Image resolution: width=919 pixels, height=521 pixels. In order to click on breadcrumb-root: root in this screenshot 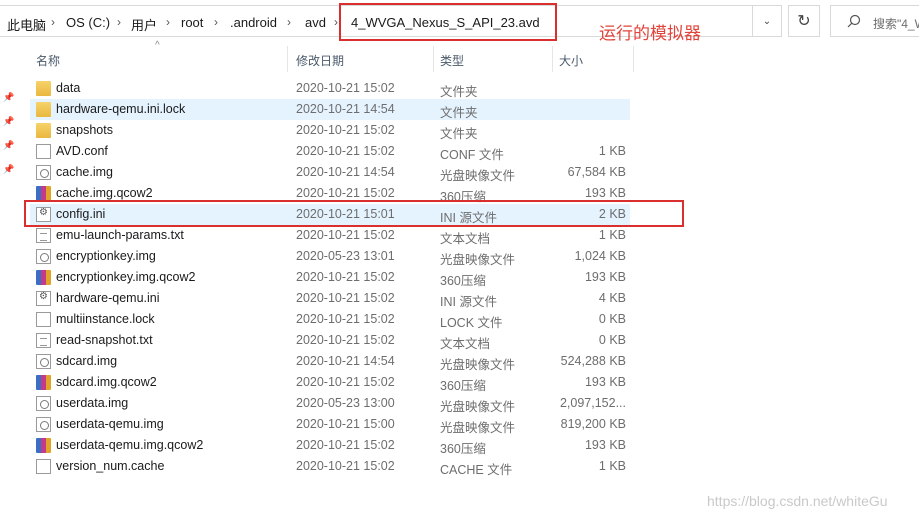, I will do `click(192, 22)`.